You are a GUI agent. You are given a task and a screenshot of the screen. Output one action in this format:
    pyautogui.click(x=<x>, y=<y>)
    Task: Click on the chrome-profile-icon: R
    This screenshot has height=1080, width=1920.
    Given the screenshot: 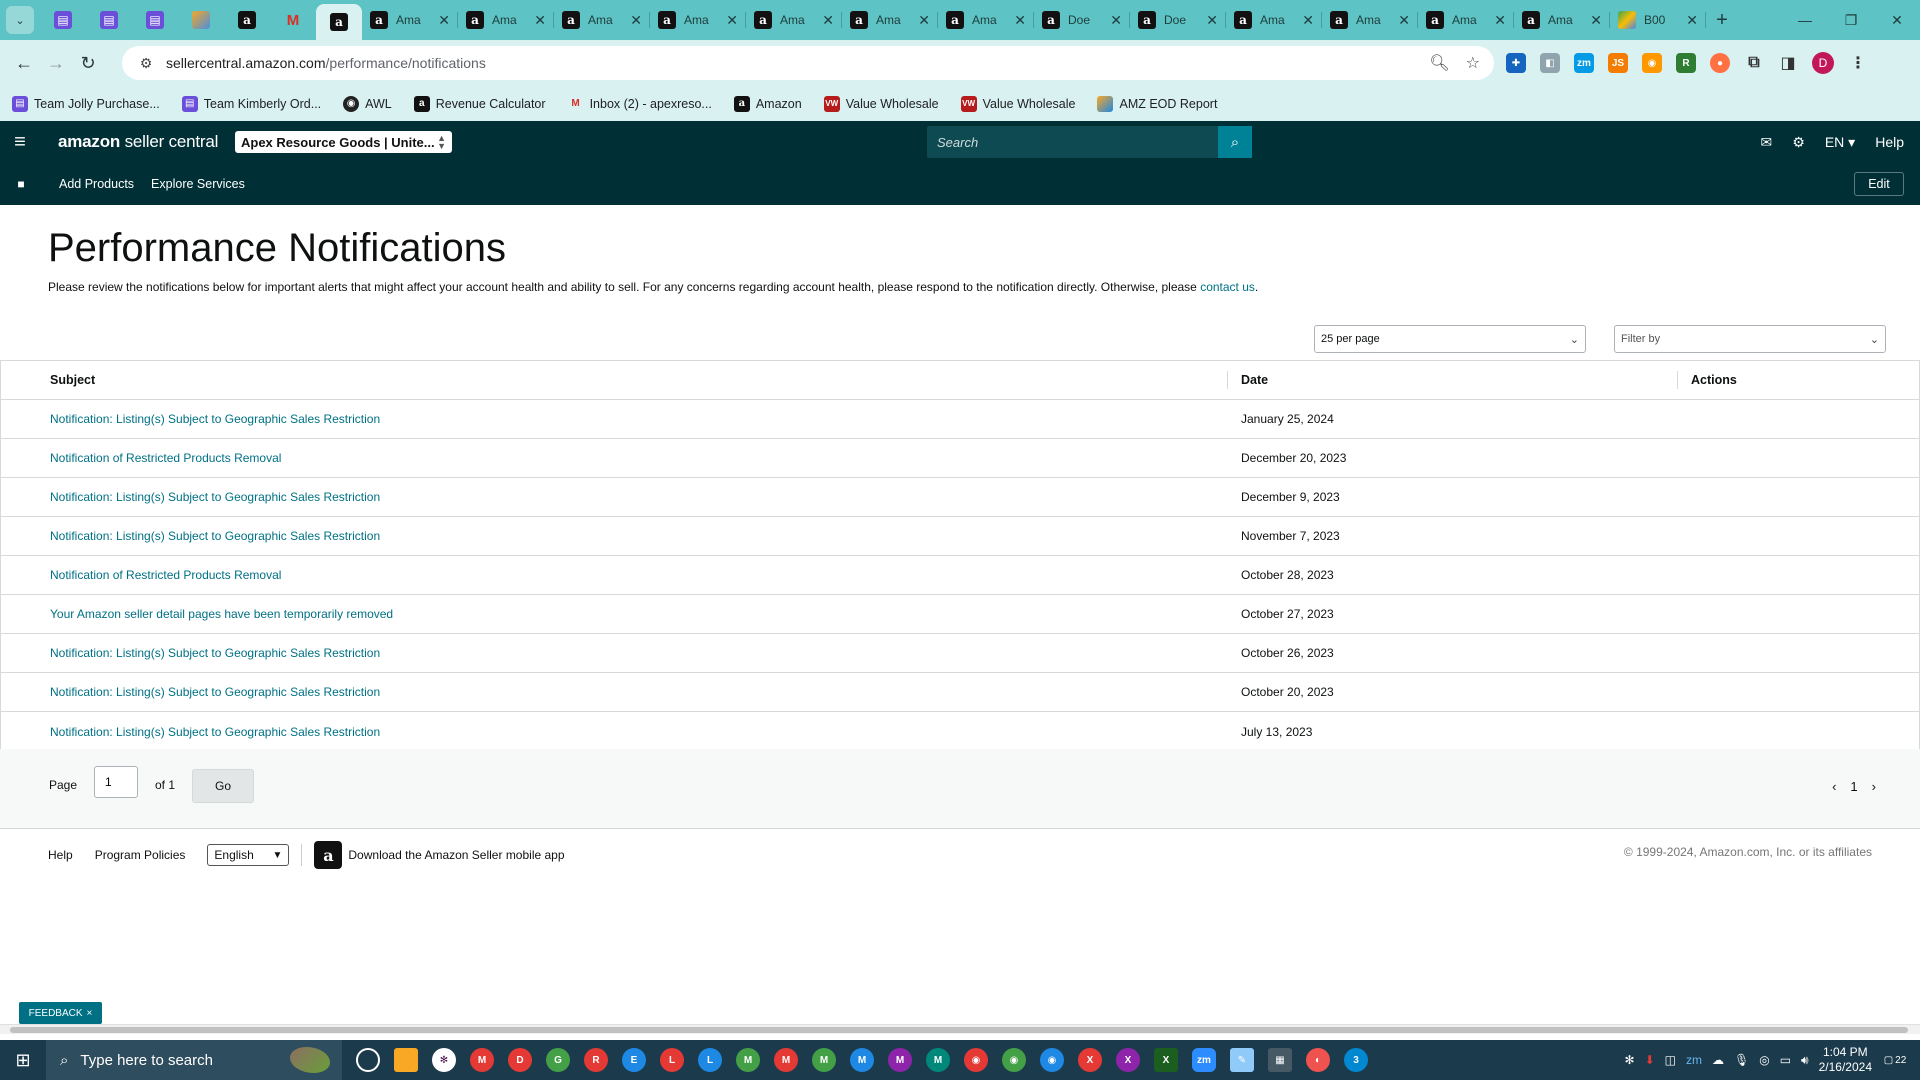 What is the action you would take?
    pyautogui.click(x=596, y=1060)
    